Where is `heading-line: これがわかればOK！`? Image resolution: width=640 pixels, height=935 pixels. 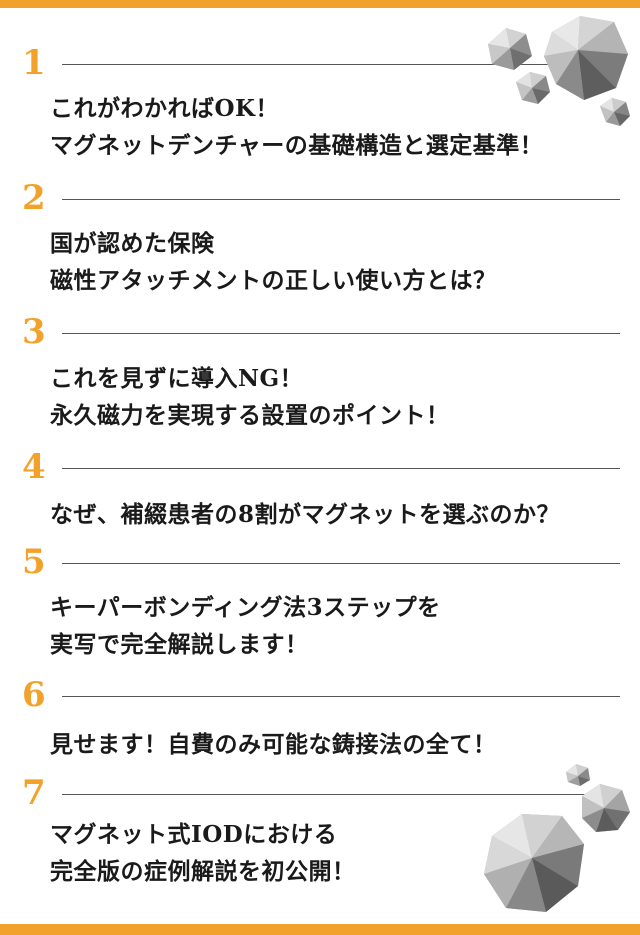
heading-line: これがわかればOK！ is located at coordinates (165, 108).